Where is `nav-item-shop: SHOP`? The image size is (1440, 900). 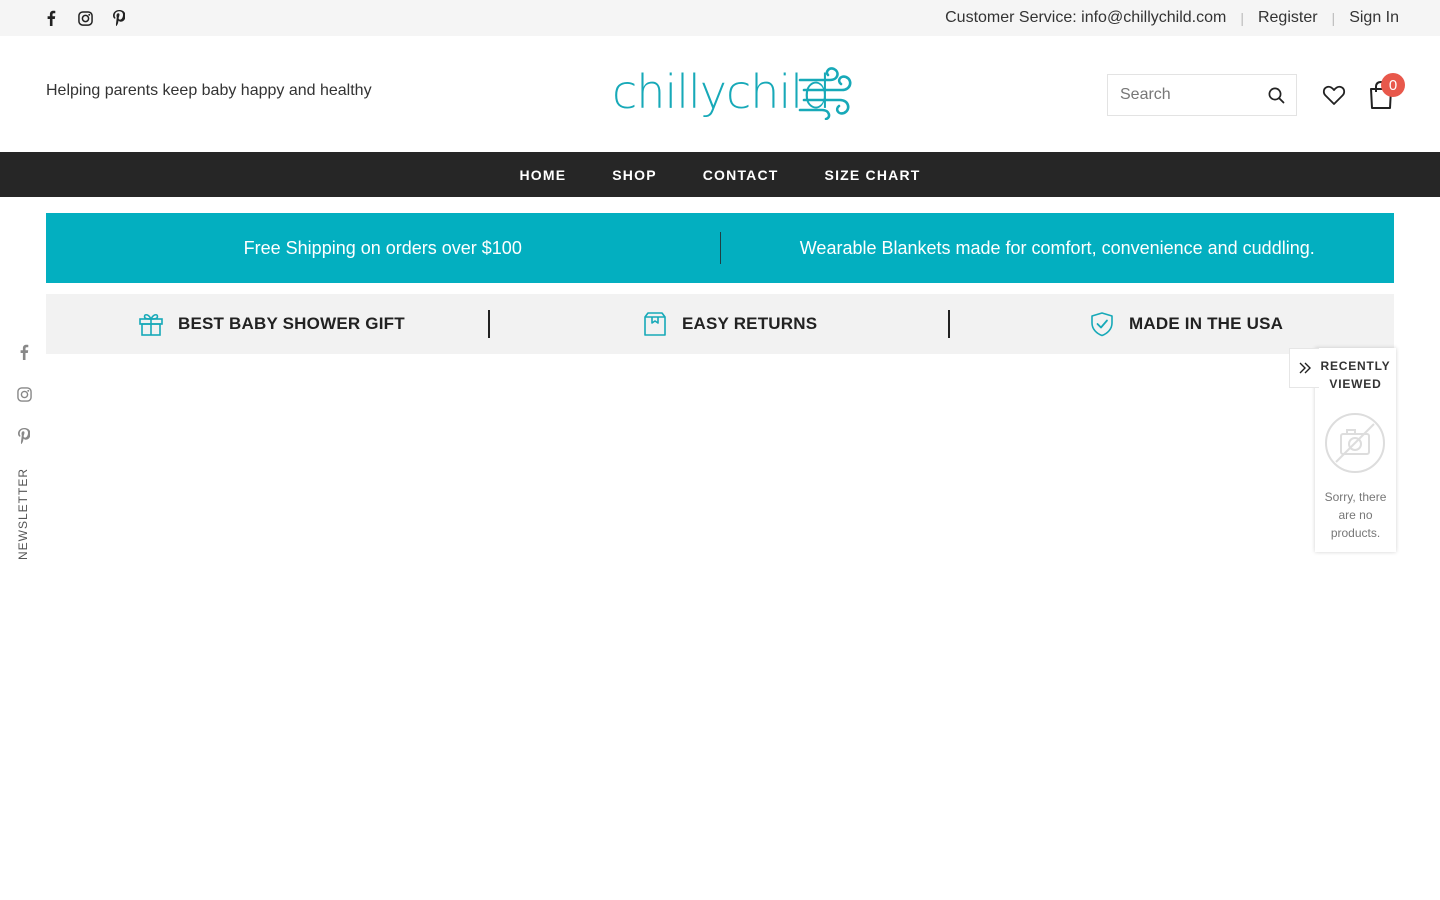 nav-item-shop: SHOP is located at coordinates (634, 175).